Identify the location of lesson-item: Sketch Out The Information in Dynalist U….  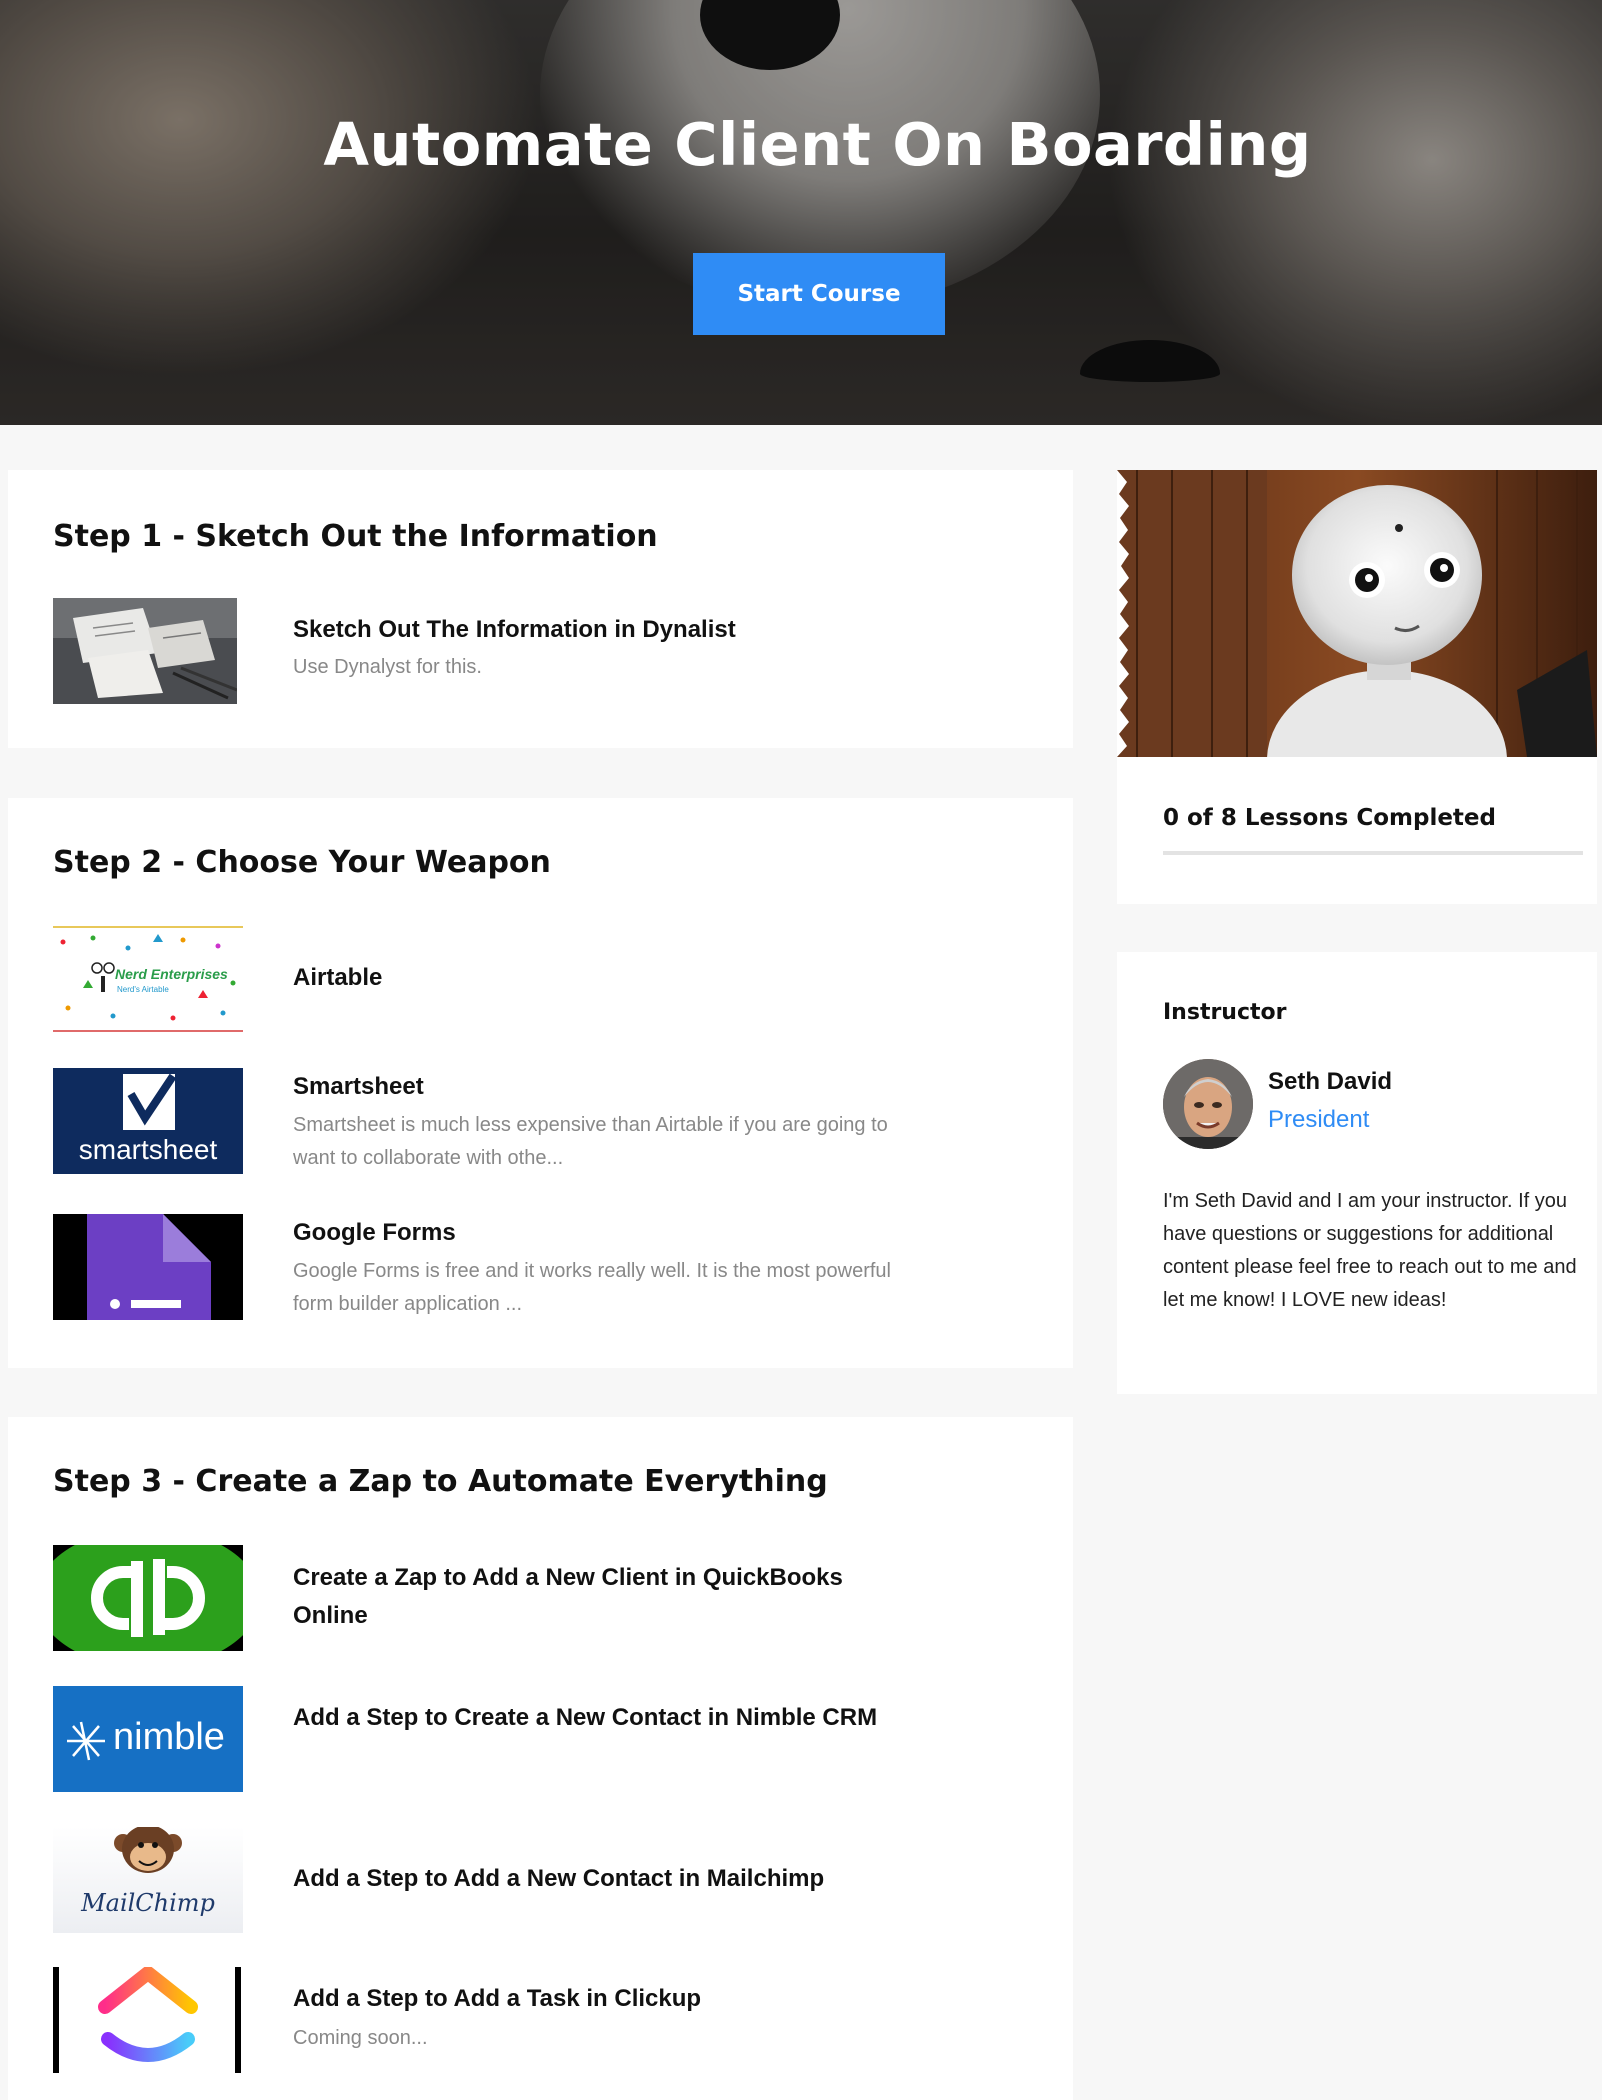
(543, 651).